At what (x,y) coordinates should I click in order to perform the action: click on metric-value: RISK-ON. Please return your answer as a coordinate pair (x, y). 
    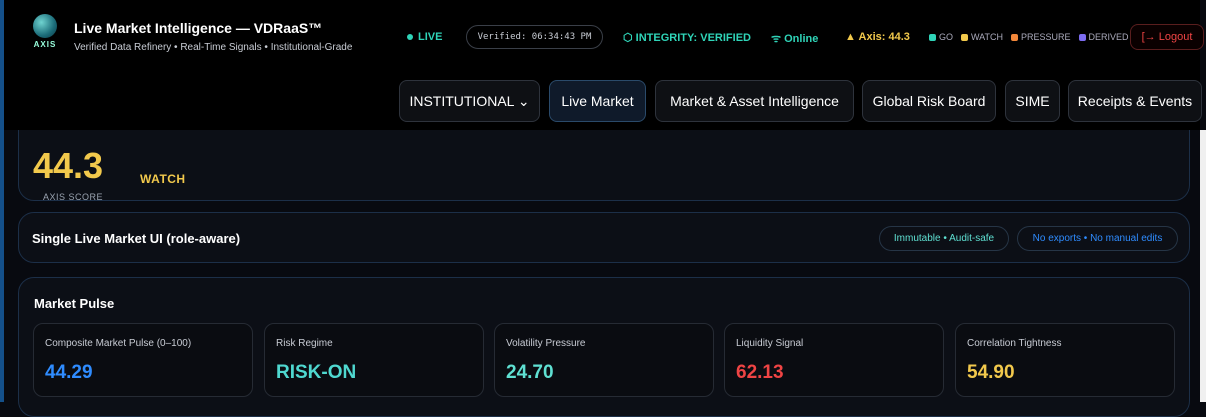
    Looking at the image, I should click on (316, 372).